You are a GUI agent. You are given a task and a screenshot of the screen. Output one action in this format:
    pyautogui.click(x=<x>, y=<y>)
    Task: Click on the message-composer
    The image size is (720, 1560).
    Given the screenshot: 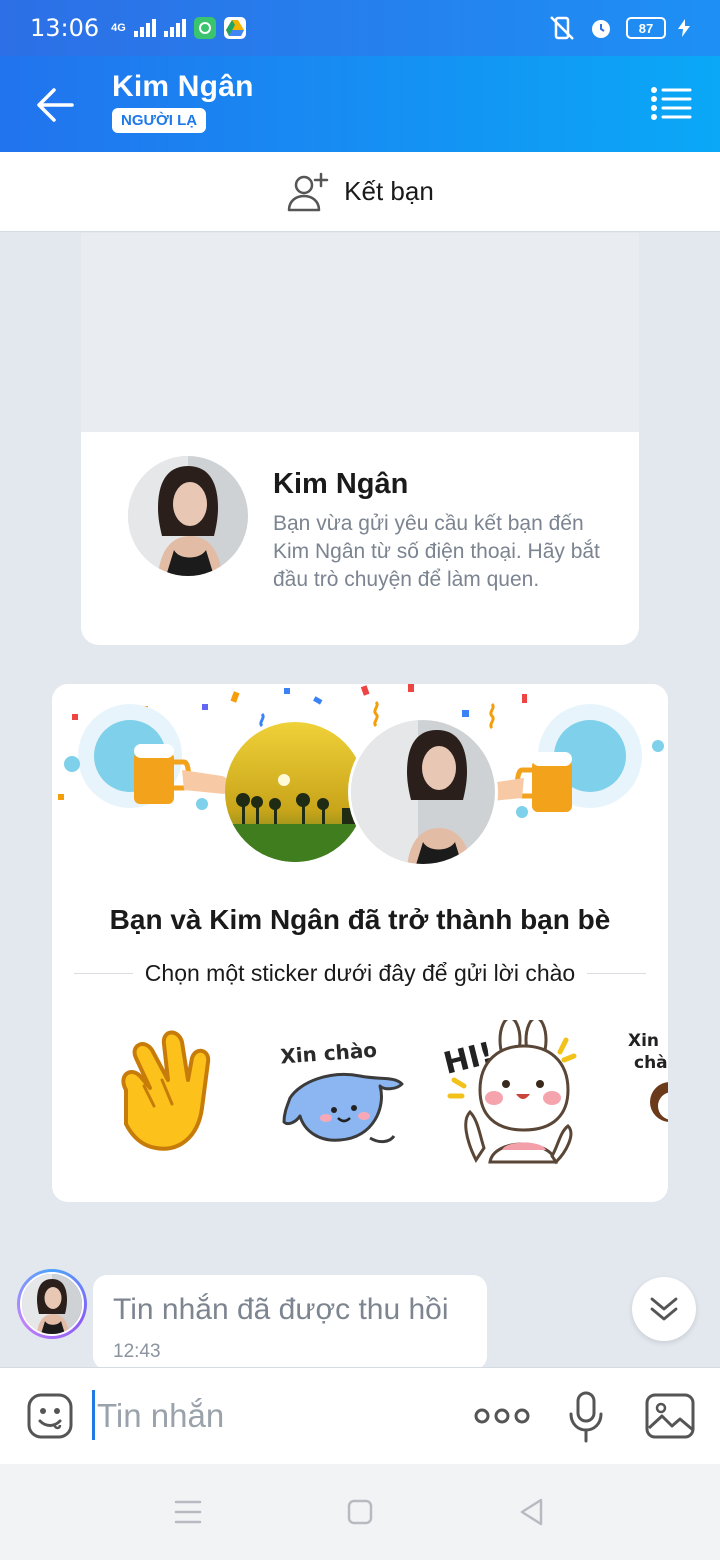 What is the action you would take?
    pyautogui.click(x=360, y=1415)
    